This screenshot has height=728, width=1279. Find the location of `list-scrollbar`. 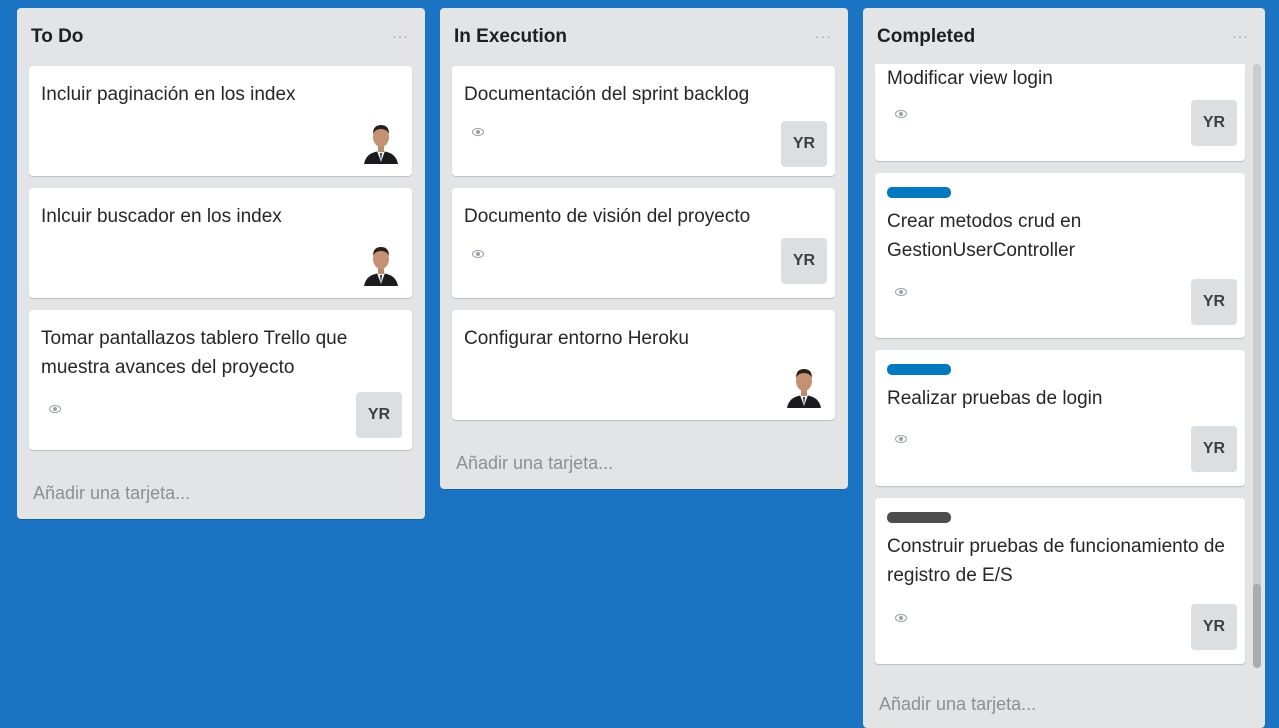

list-scrollbar is located at coordinates (1257, 366).